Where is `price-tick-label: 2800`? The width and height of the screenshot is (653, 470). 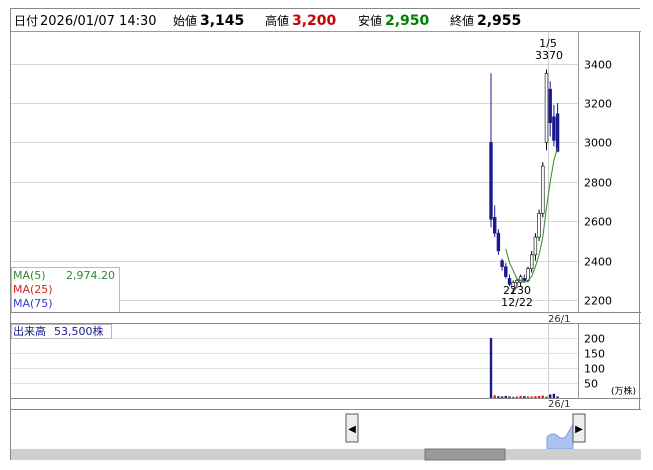 price-tick-label: 2800 is located at coordinates (598, 183).